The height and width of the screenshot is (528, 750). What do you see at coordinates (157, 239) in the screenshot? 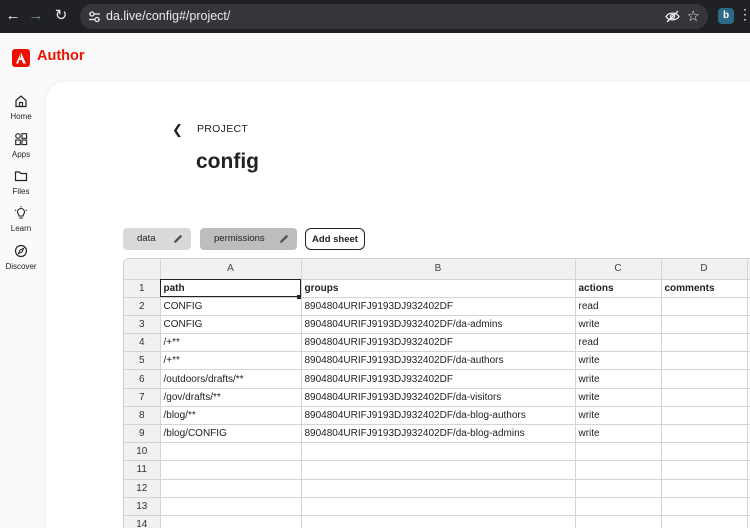
I see `tab-data: data` at bounding box center [157, 239].